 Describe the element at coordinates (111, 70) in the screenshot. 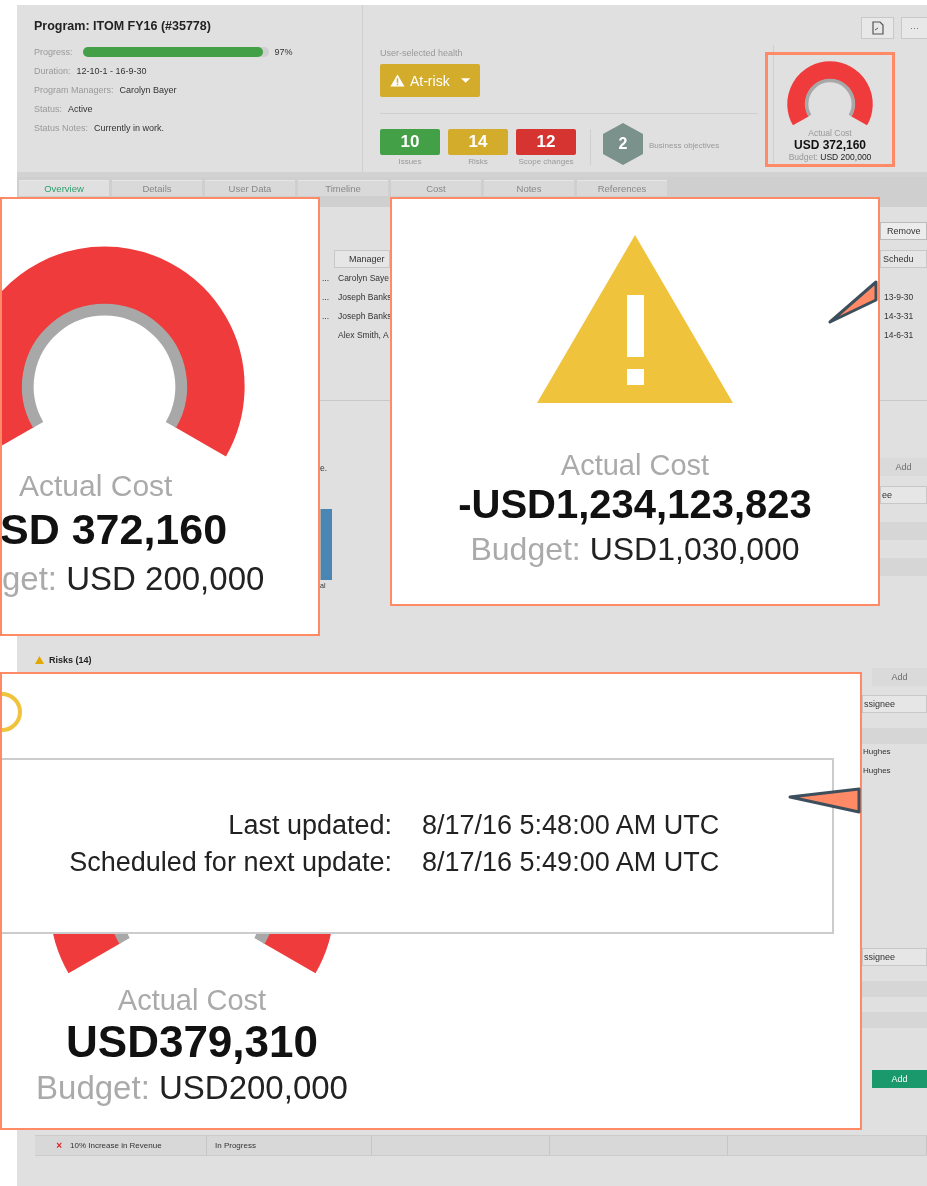

I see `field-value: 12-10-1 - 16-9-30` at that location.